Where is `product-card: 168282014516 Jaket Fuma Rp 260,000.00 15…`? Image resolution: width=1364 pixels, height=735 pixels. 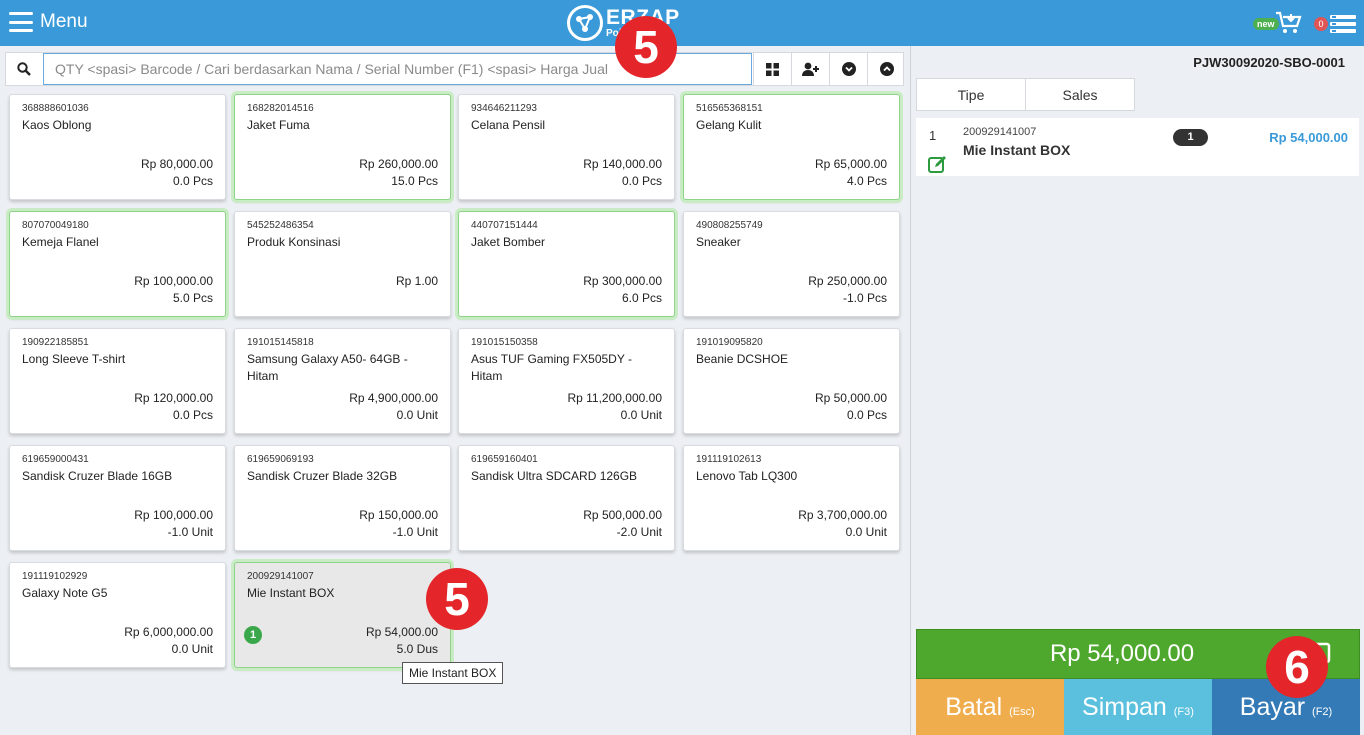 product-card: 168282014516 Jaket Fuma Rp 260,000.00 15… is located at coordinates (342, 147).